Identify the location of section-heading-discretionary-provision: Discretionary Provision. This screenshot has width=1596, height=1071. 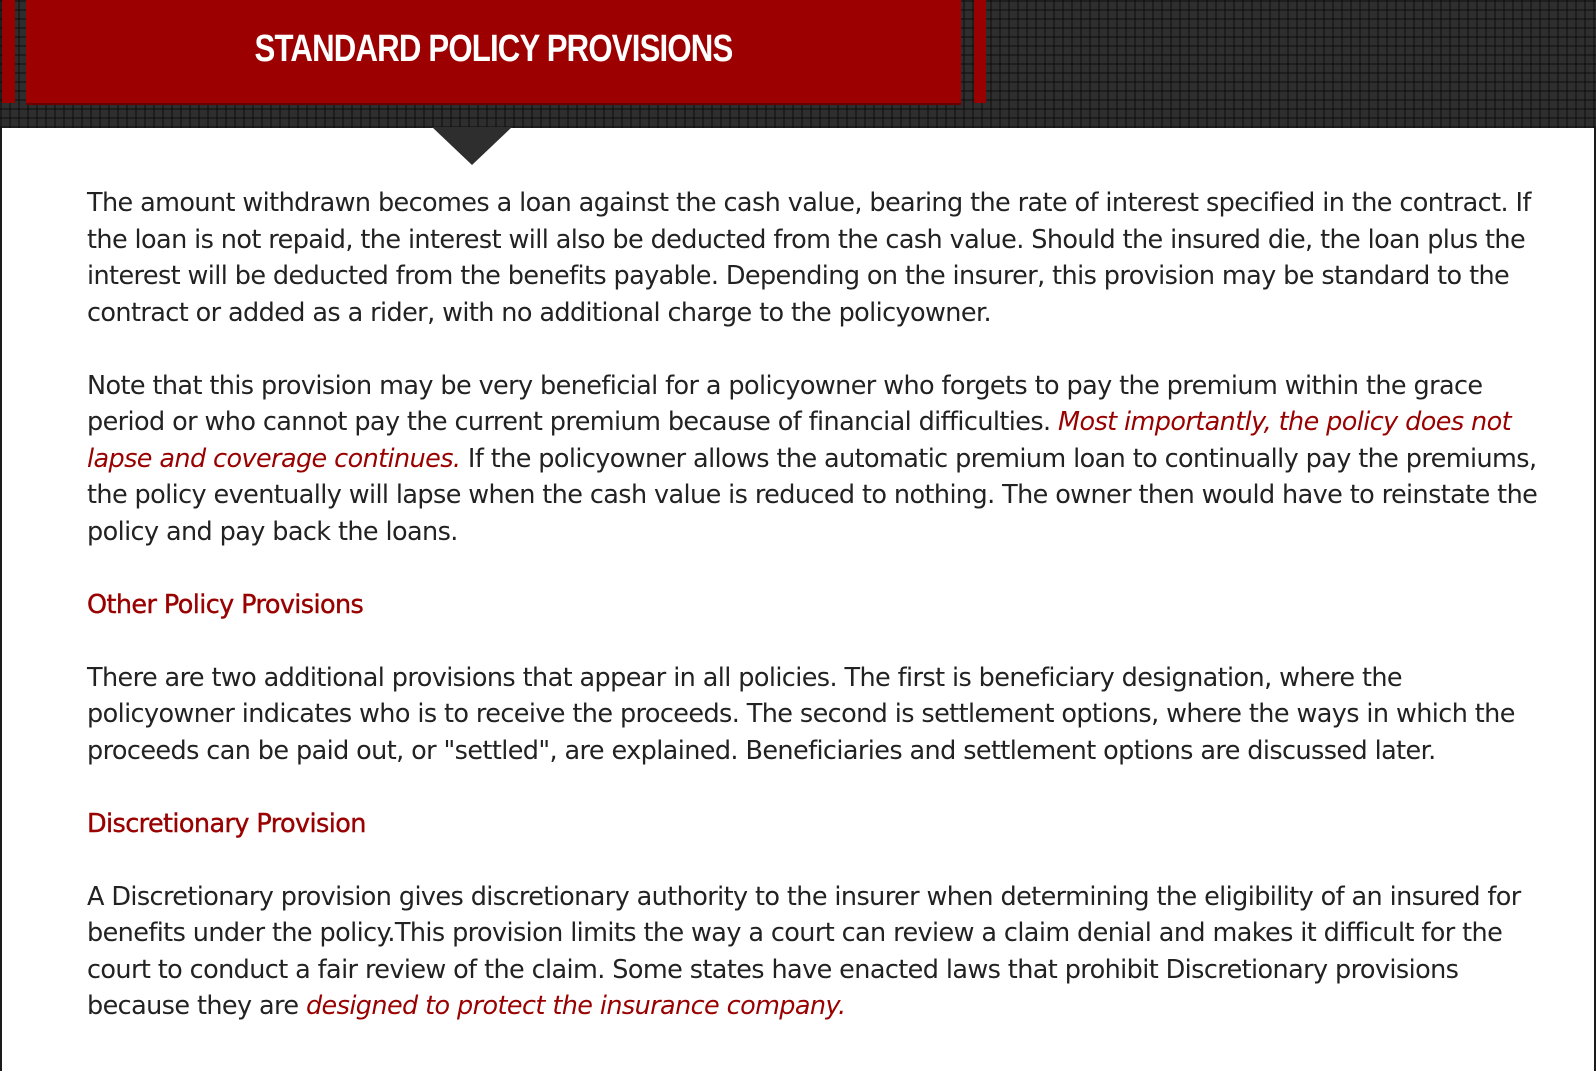
(227, 823).